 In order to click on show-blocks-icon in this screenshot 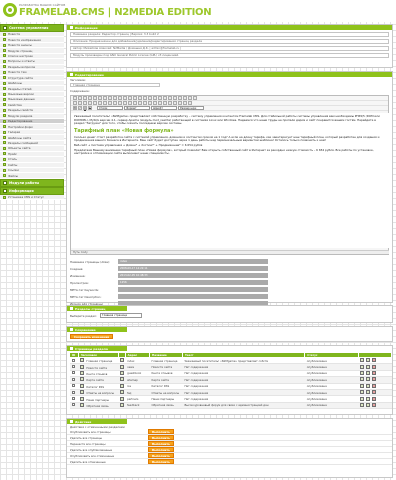, I will do `click(185, 103)`.